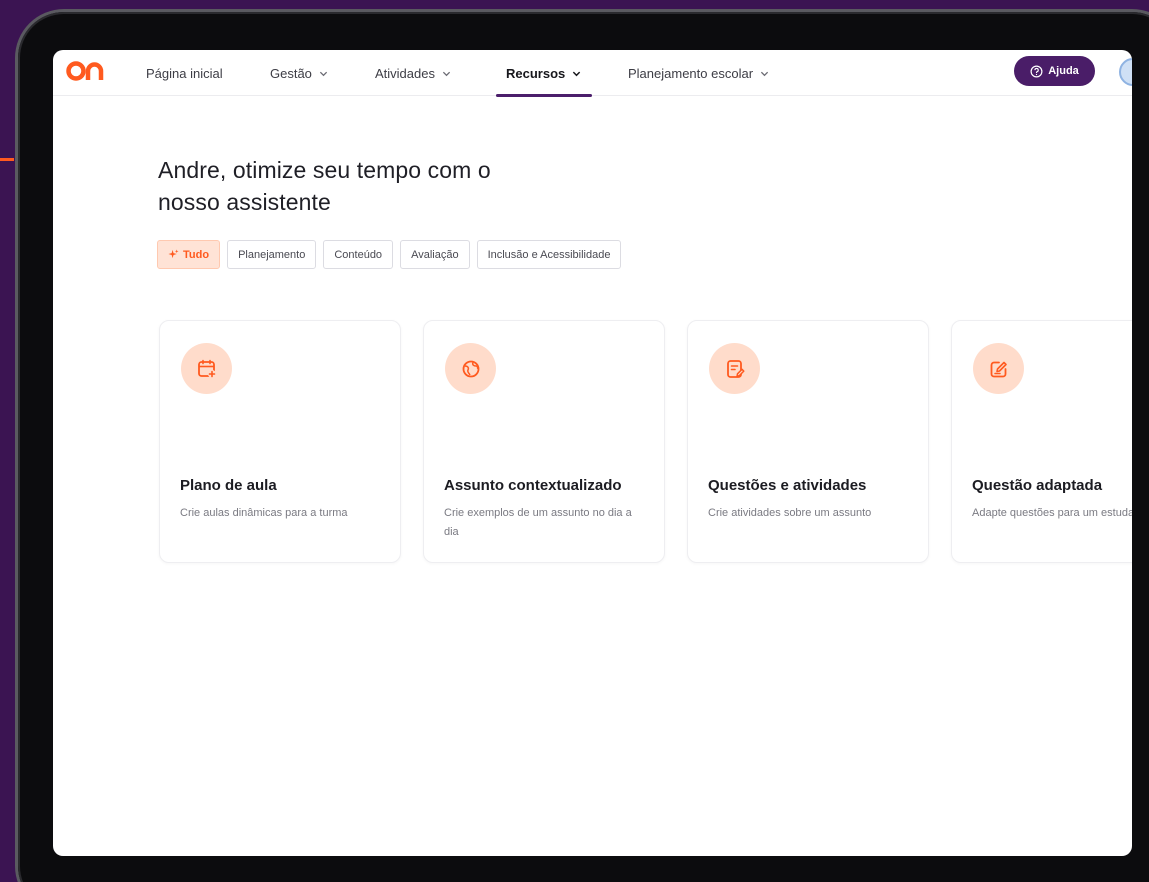  I want to click on filter-chip-label: Inclusão e Acessibilidade, so click(549, 254).